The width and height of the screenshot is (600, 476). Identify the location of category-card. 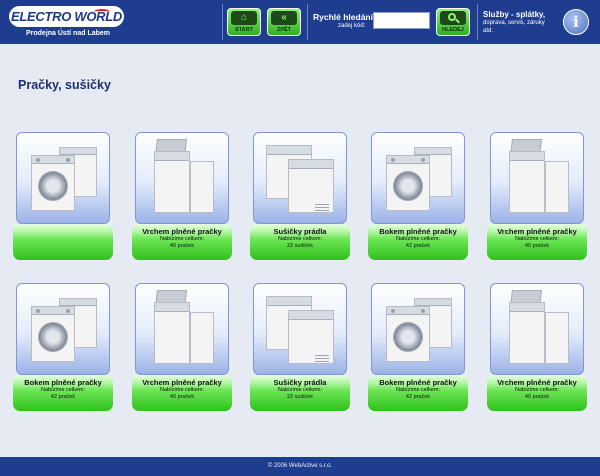
(63, 196).